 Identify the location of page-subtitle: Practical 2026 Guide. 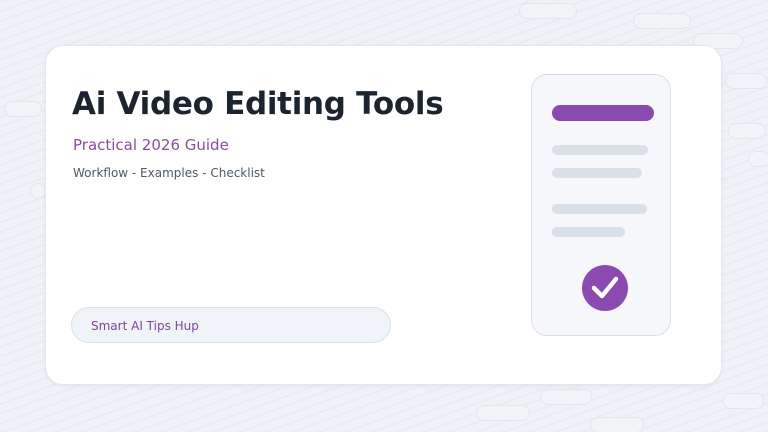
(151, 145).